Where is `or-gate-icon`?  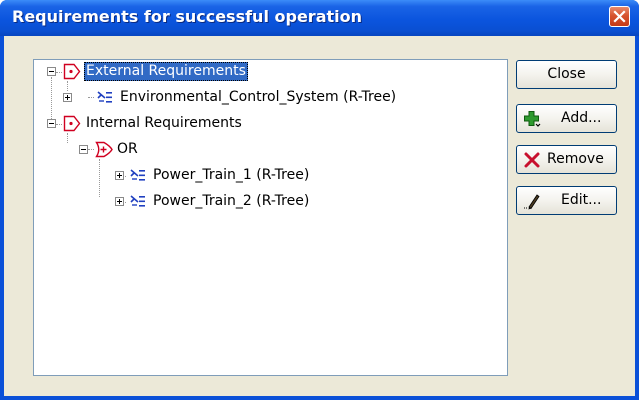
or-gate-icon is located at coordinates (104, 149).